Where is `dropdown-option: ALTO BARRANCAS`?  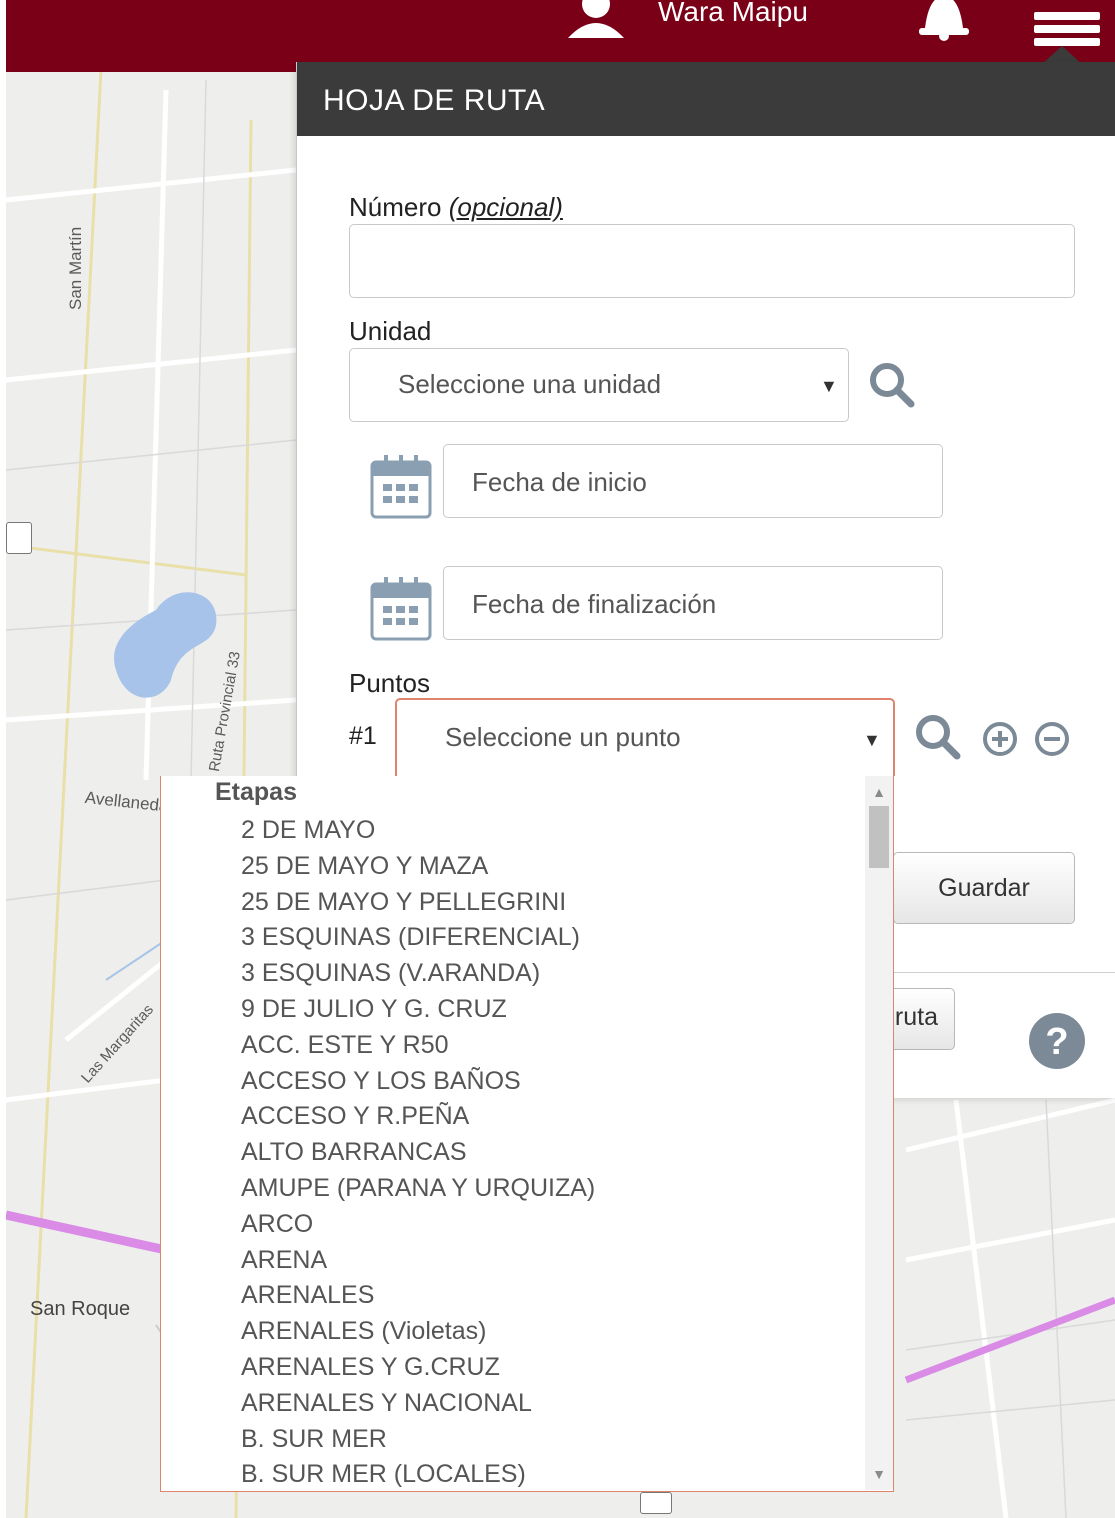
dropdown-option: ALTO BARRANCAS is located at coordinates (418, 1153).